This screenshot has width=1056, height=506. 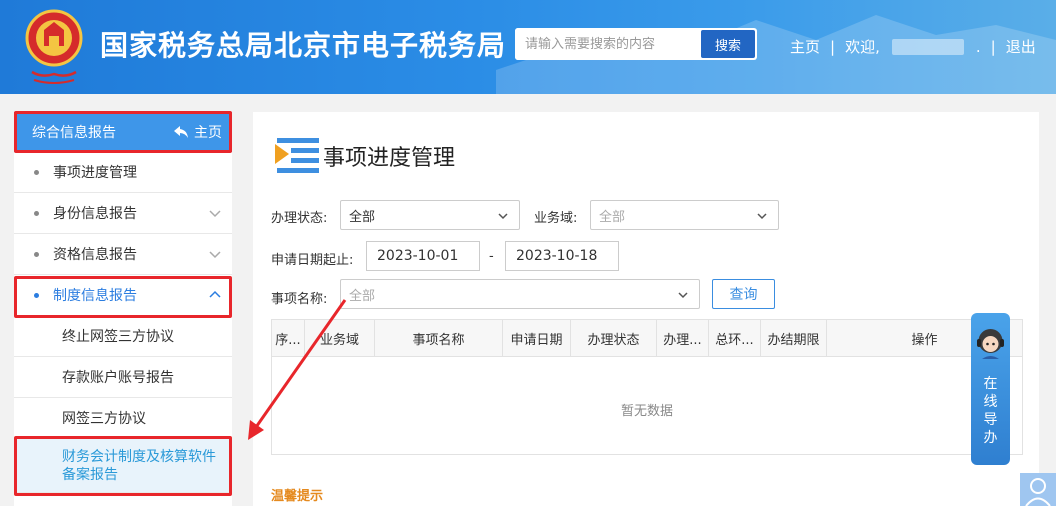 What do you see at coordinates (430, 215) in the screenshot?
I see `status-select: 全部` at bounding box center [430, 215].